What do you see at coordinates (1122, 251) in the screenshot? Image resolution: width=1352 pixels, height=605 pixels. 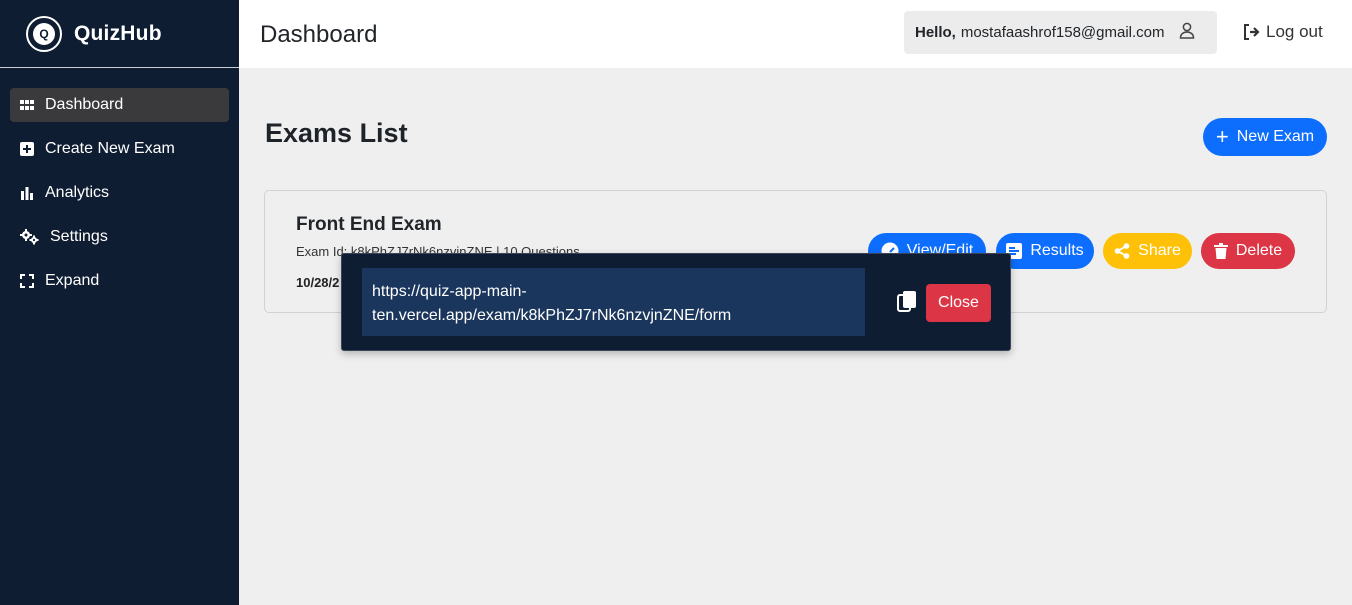 I see `share-nodes-icon` at bounding box center [1122, 251].